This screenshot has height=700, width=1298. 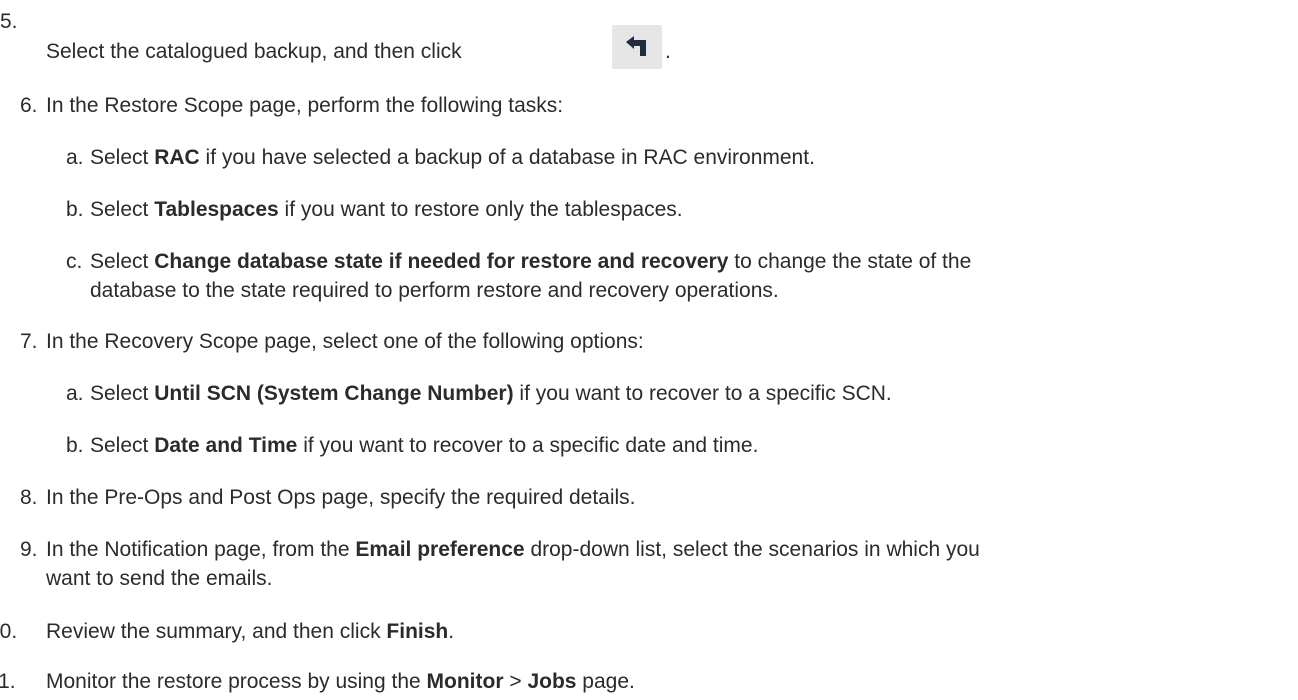 What do you see at coordinates (334, 393) in the screenshot?
I see `text-bold: Until SCN (System Change Number)` at bounding box center [334, 393].